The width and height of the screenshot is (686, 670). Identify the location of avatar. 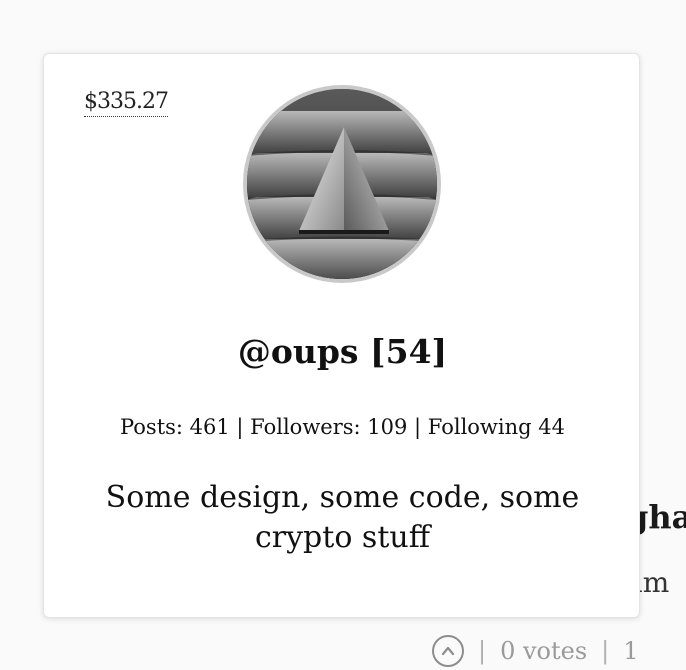
(342, 184).